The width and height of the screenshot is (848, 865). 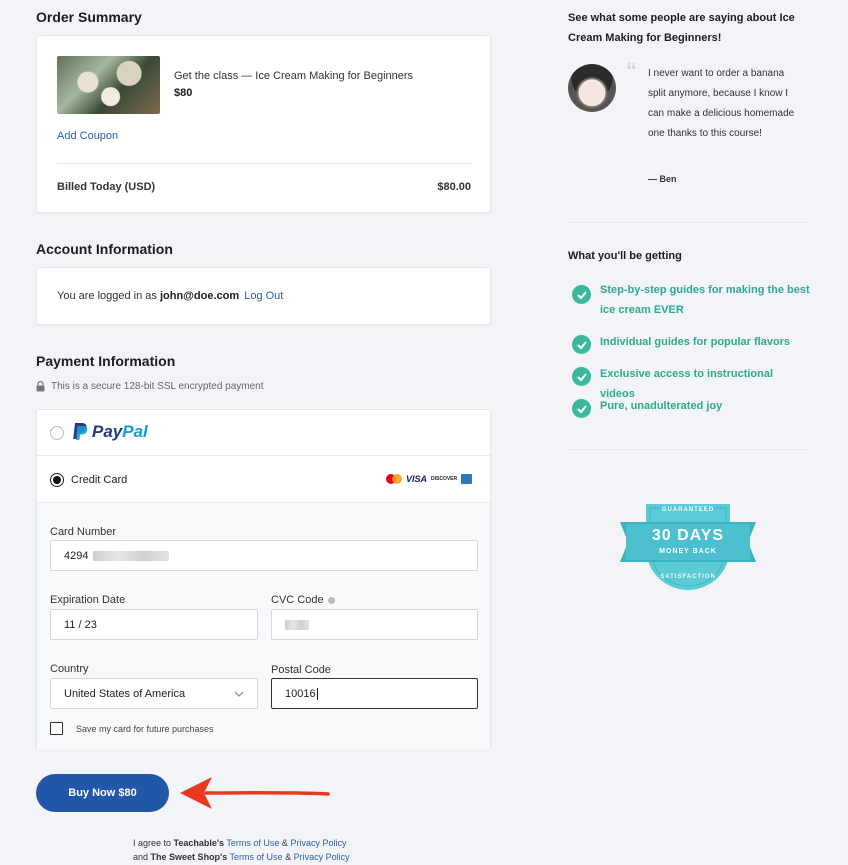 I want to click on expiration-value: 11 / 23, so click(x=80, y=624).